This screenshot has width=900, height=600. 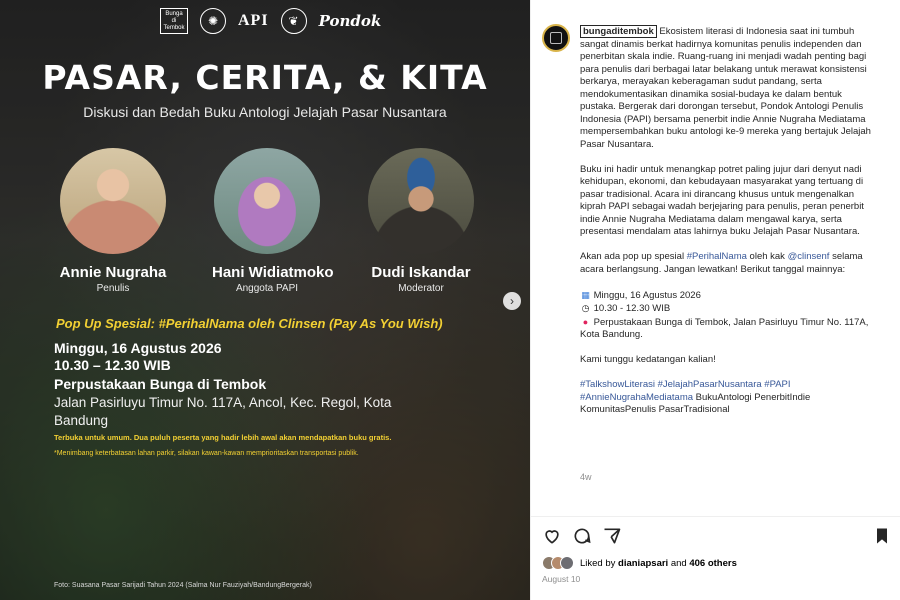 What do you see at coordinates (585, 321) in the screenshot?
I see `pin-icon: ●` at bounding box center [585, 321].